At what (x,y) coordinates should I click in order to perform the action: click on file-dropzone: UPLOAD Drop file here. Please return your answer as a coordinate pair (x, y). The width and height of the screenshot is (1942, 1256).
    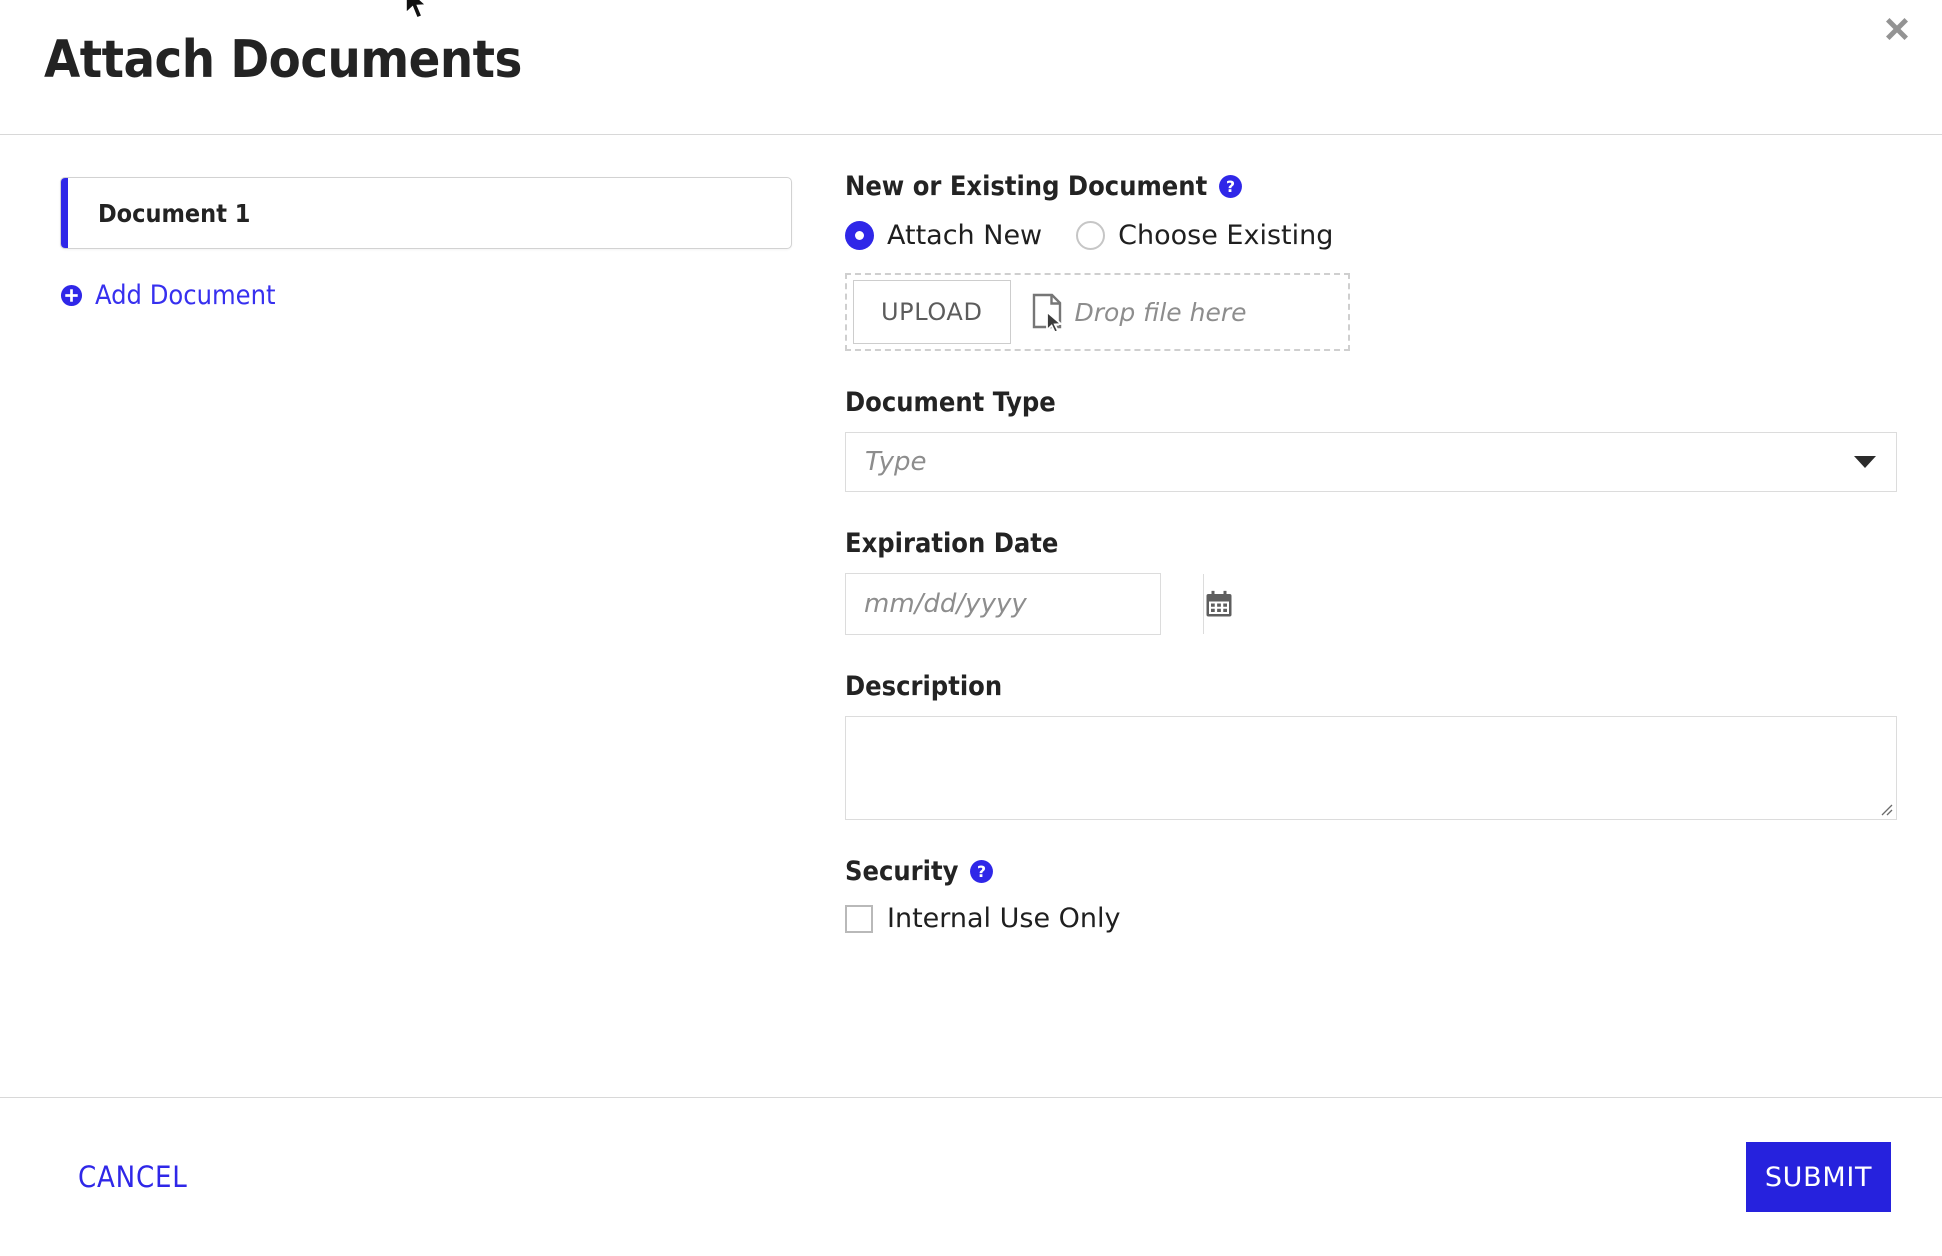
    Looking at the image, I should click on (1097, 312).